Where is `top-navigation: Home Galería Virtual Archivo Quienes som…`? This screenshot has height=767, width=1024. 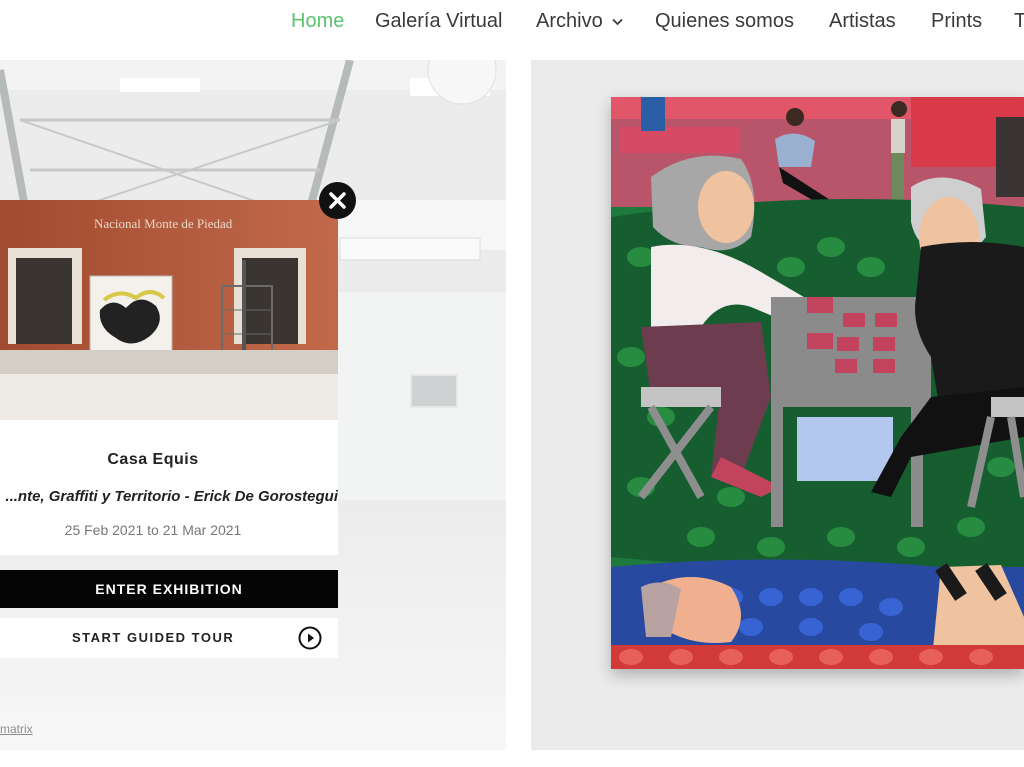 top-navigation: Home Galería Virtual Archivo Quienes som… is located at coordinates (512, 22).